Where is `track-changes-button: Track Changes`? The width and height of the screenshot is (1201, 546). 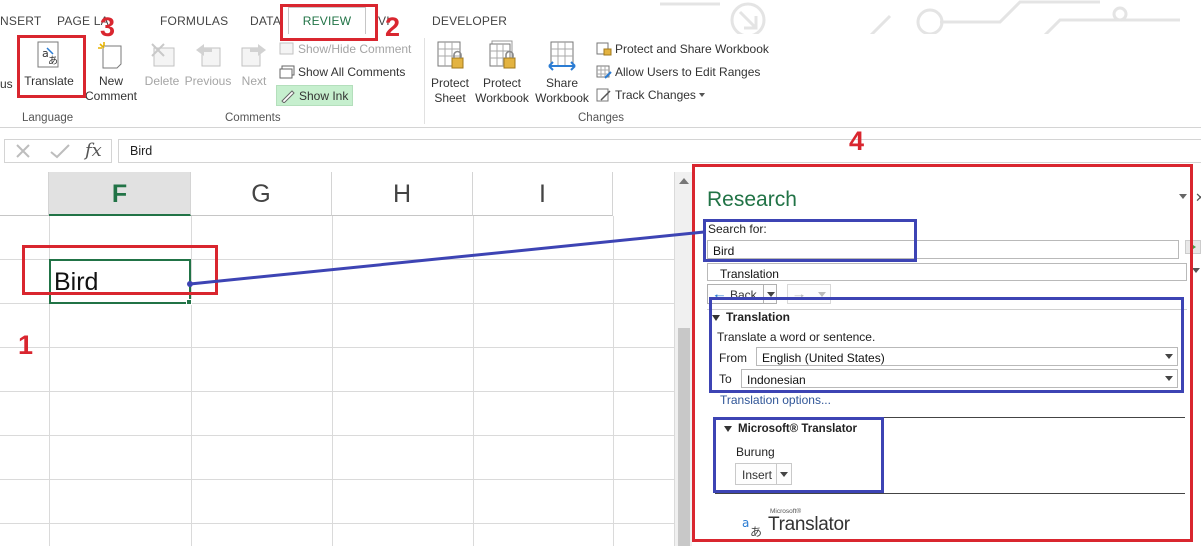 track-changes-button: Track Changes is located at coordinates (650, 95).